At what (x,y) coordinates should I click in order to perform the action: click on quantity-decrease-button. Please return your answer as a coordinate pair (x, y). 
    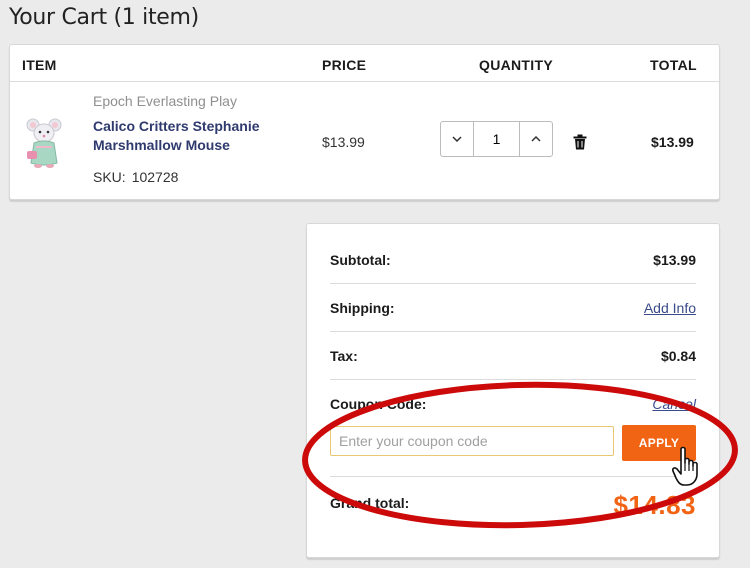
    Looking at the image, I should click on (457, 139).